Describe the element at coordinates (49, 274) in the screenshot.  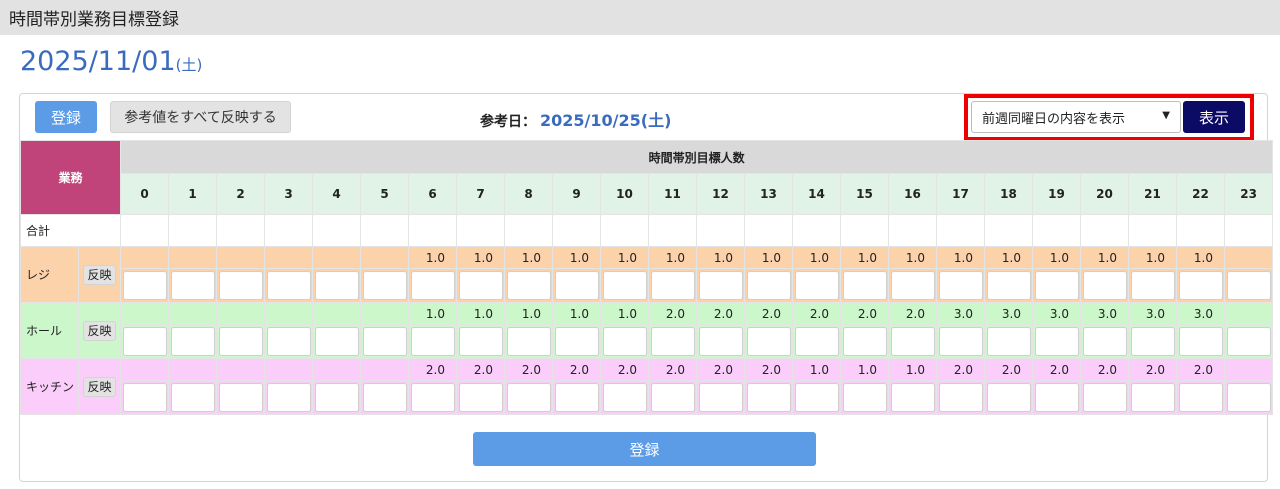
I see `task-label-reji: レジ` at that location.